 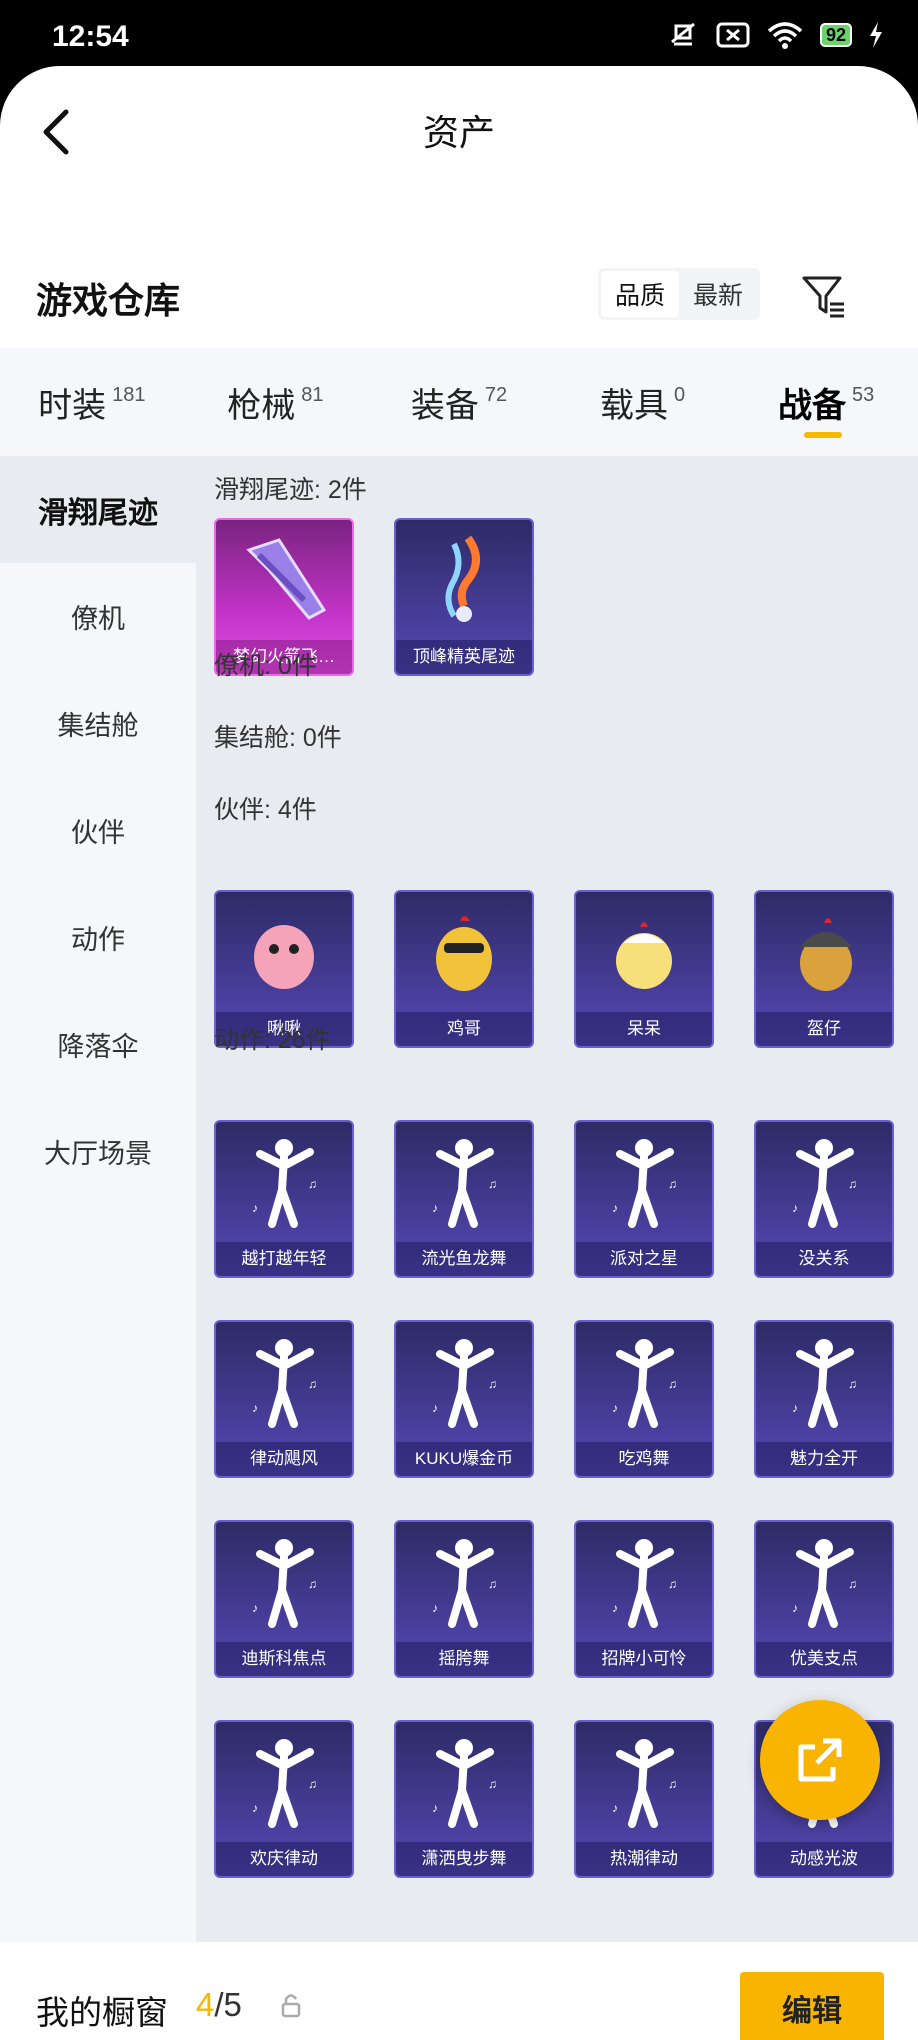 What do you see at coordinates (98, 1151) in the screenshot?
I see `sidebar-item-lobby-scene: 大厅场景` at bounding box center [98, 1151].